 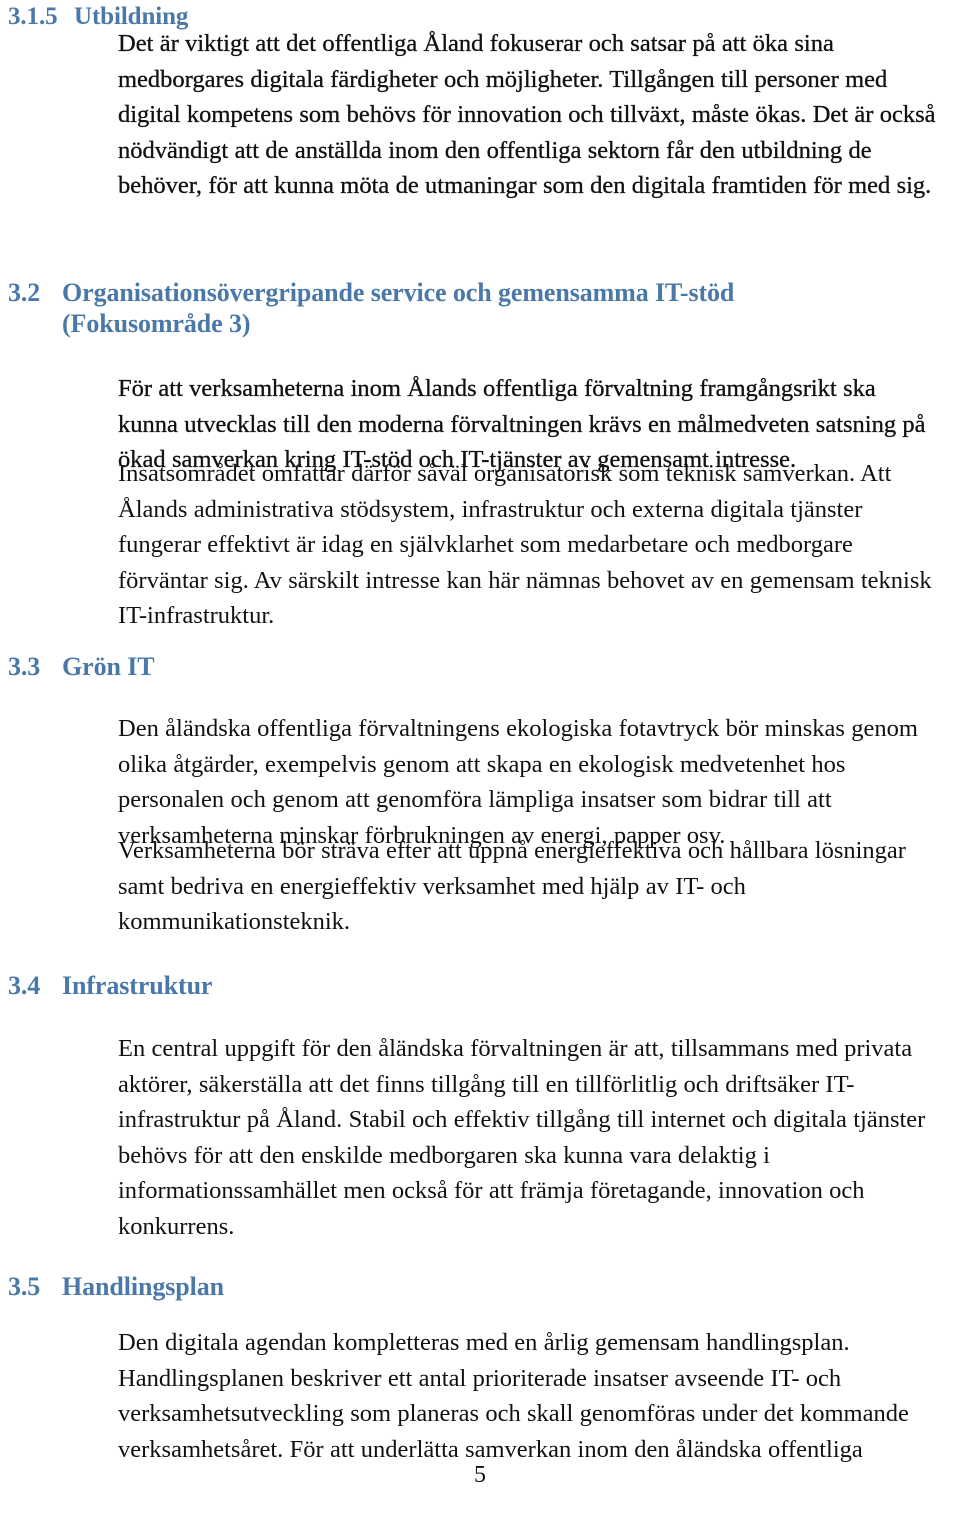 I want to click on section-heading-3-5: 3.5 Handlingsplan, so click(x=116, y=1287).